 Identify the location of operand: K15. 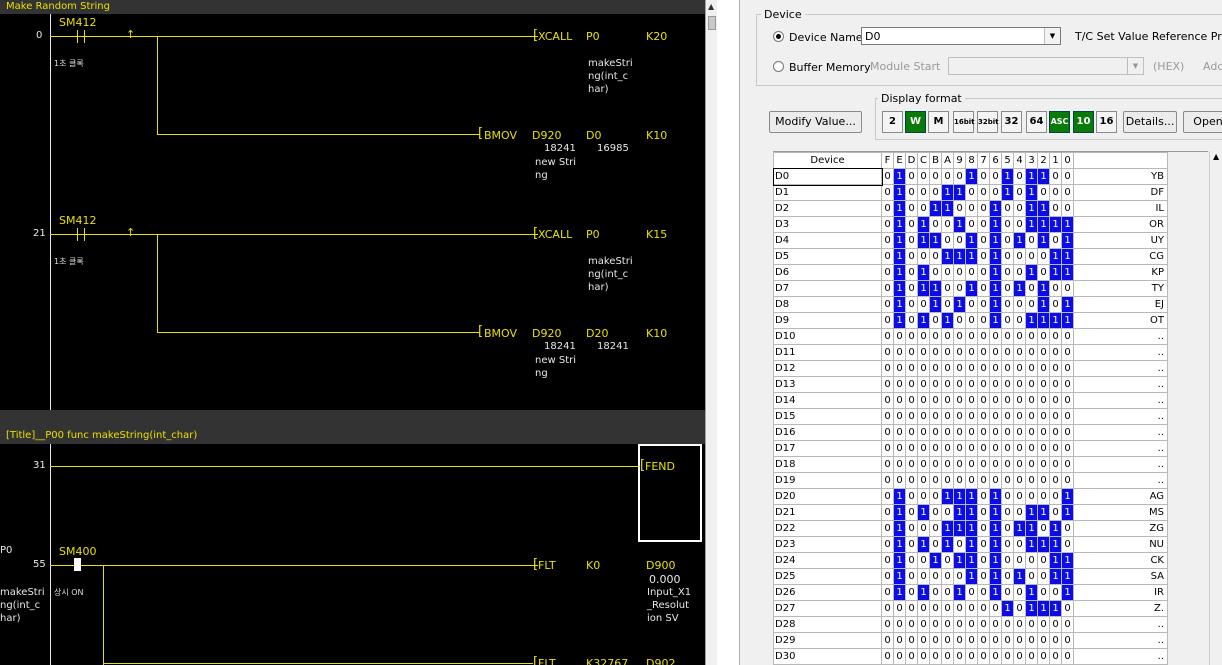
(656, 234).